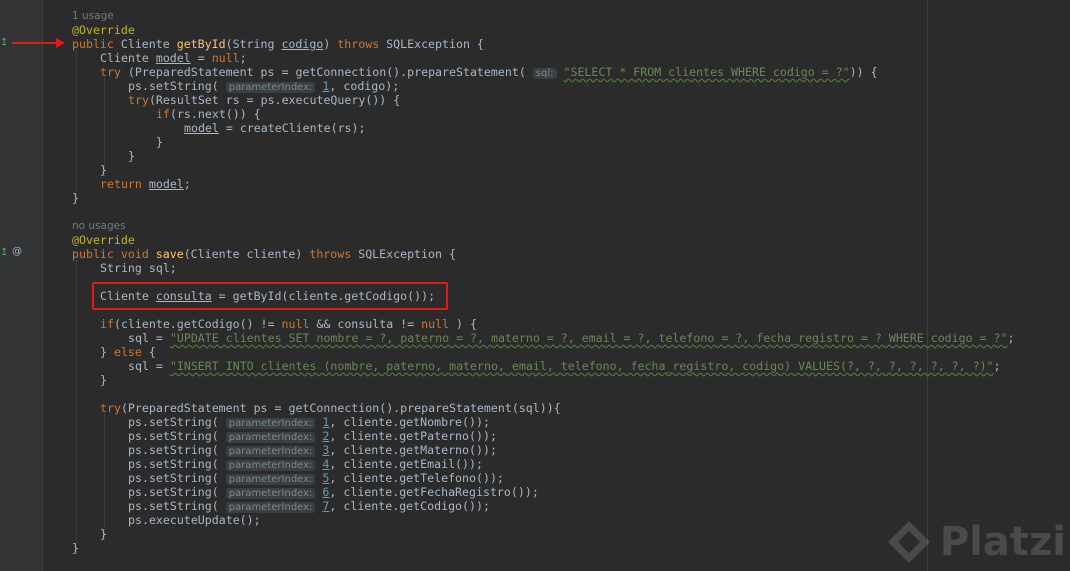 The image size is (1070, 571). What do you see at coordinates (908, 542) in the screenshot?
I see `platzi-logo-icon` at bounding box center [908, 542].